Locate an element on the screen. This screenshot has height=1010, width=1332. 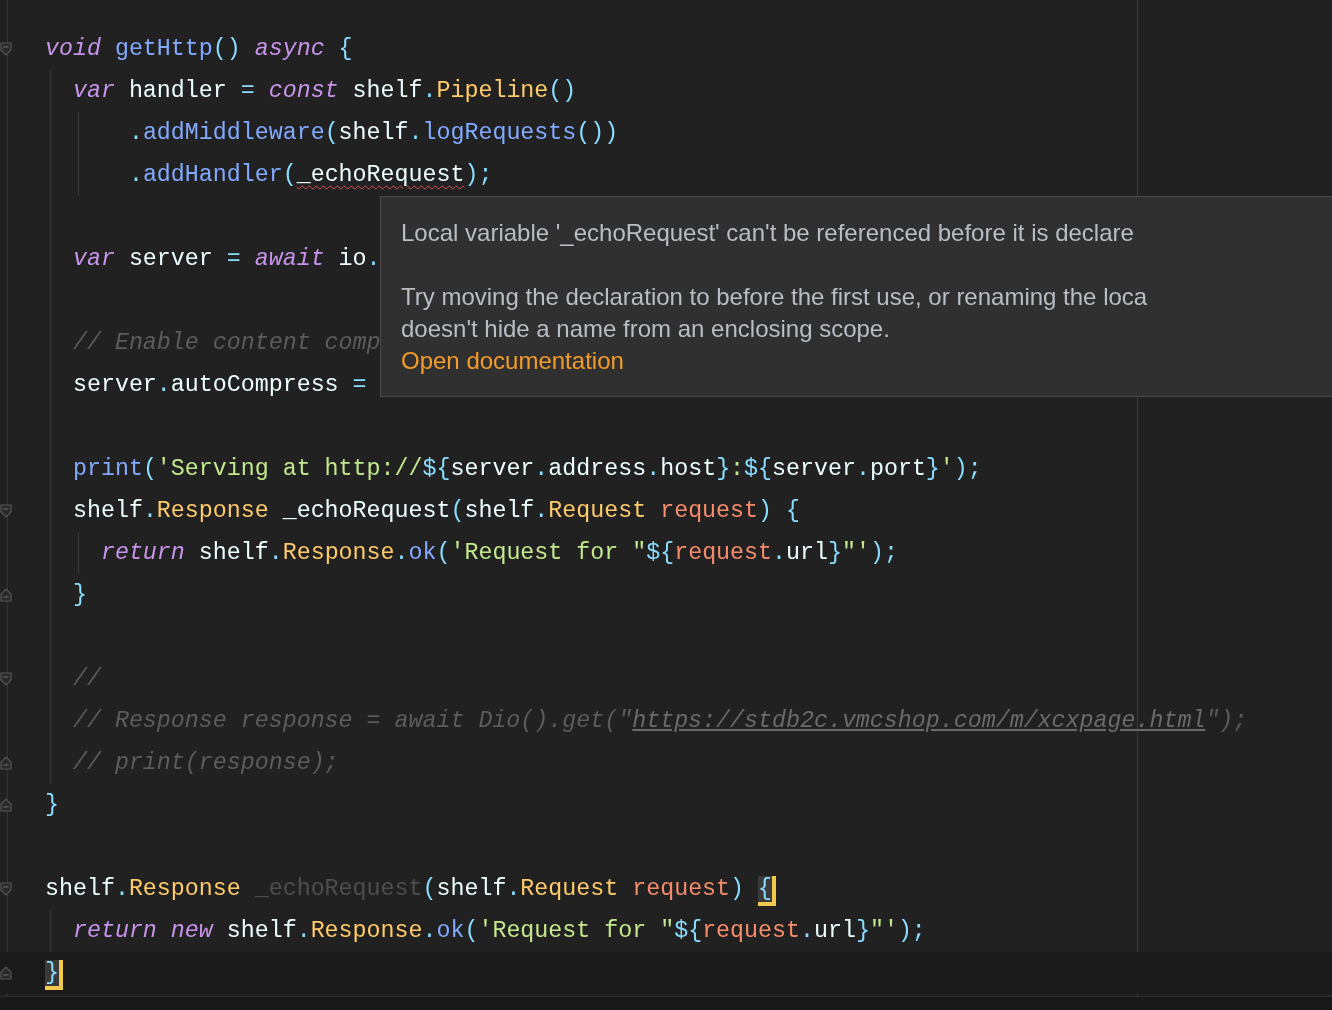
code-line: // print(response); is located at coordinates (205, 763).